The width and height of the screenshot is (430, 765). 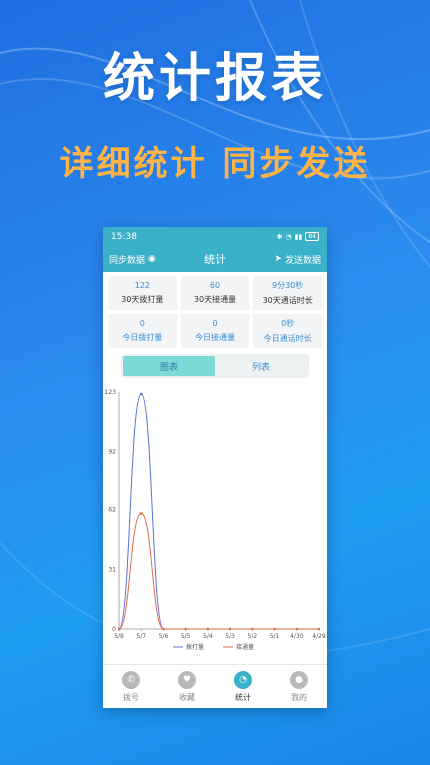 What do you see at coordinates (299, 679) in the screenshot?
I see `user-icon: ●` at bounding box center [299, 679].